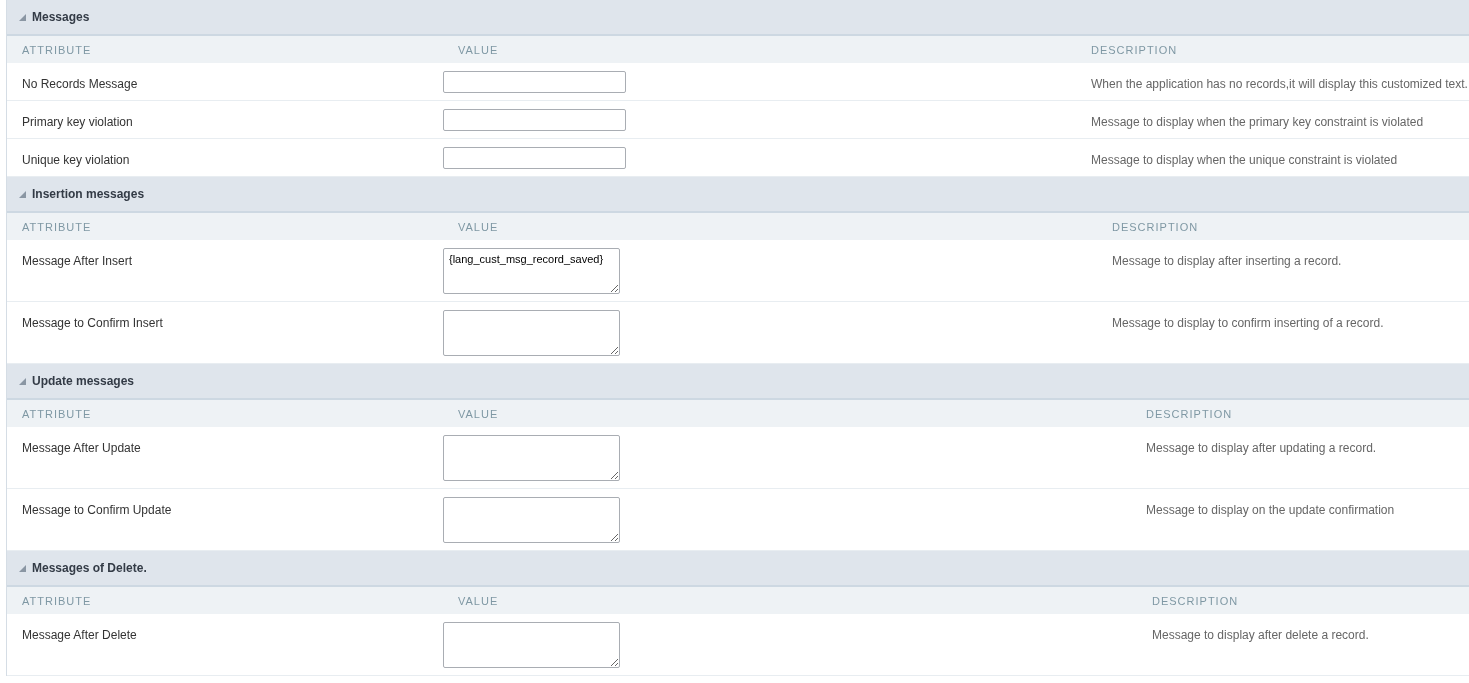 This screenshot has width=1469, height=683. Describe the element at coordinates (76, 159) in the screenshot. I see `attribute-label: Unique key violation` at that location.